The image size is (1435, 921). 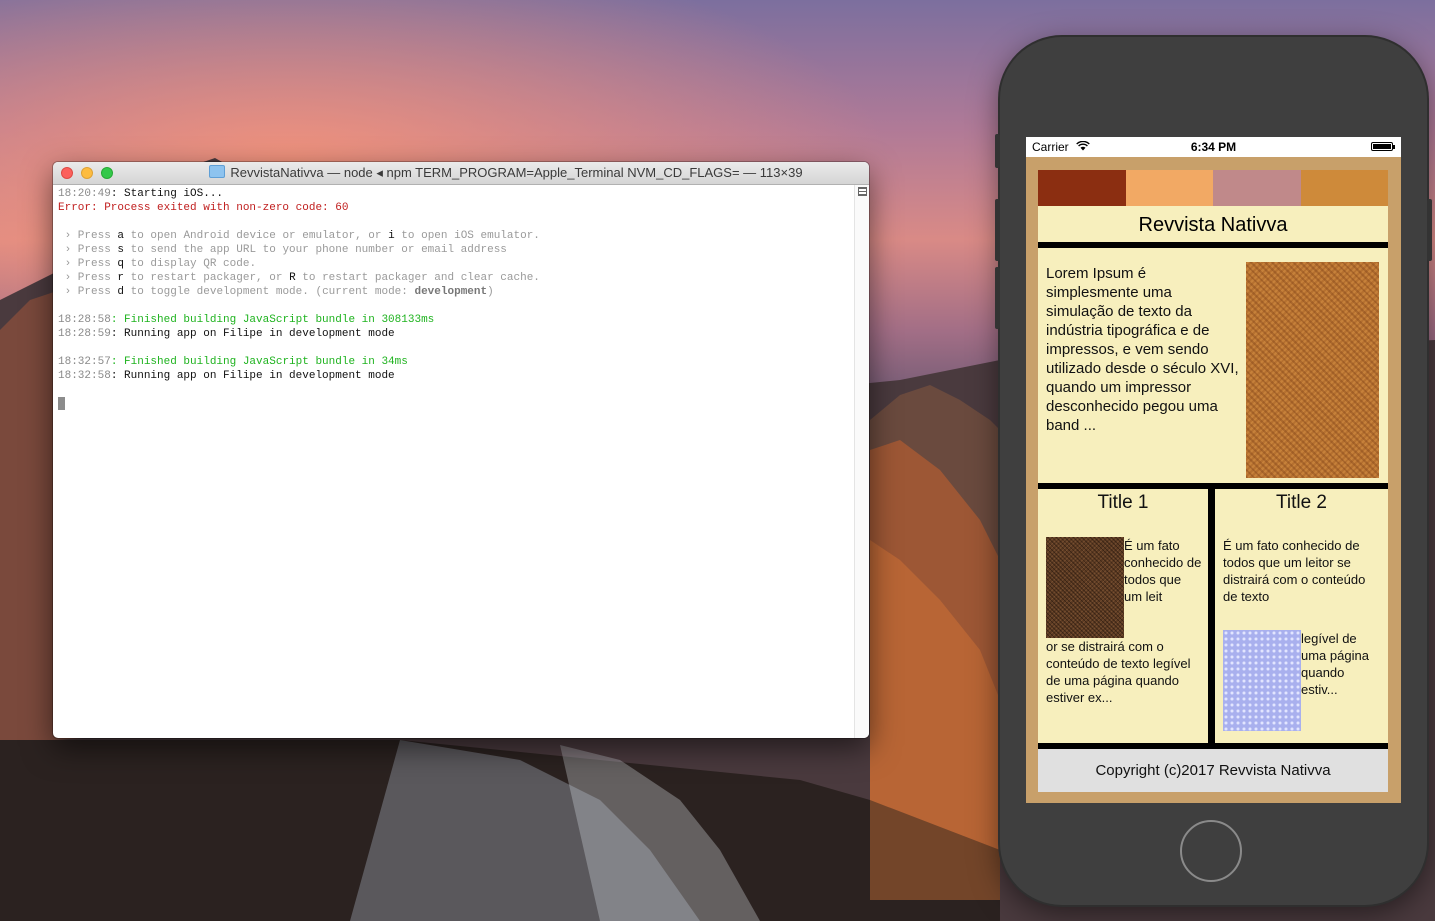 I want to click on help-text: to open iOS emulator., so click(x=467, y=236).